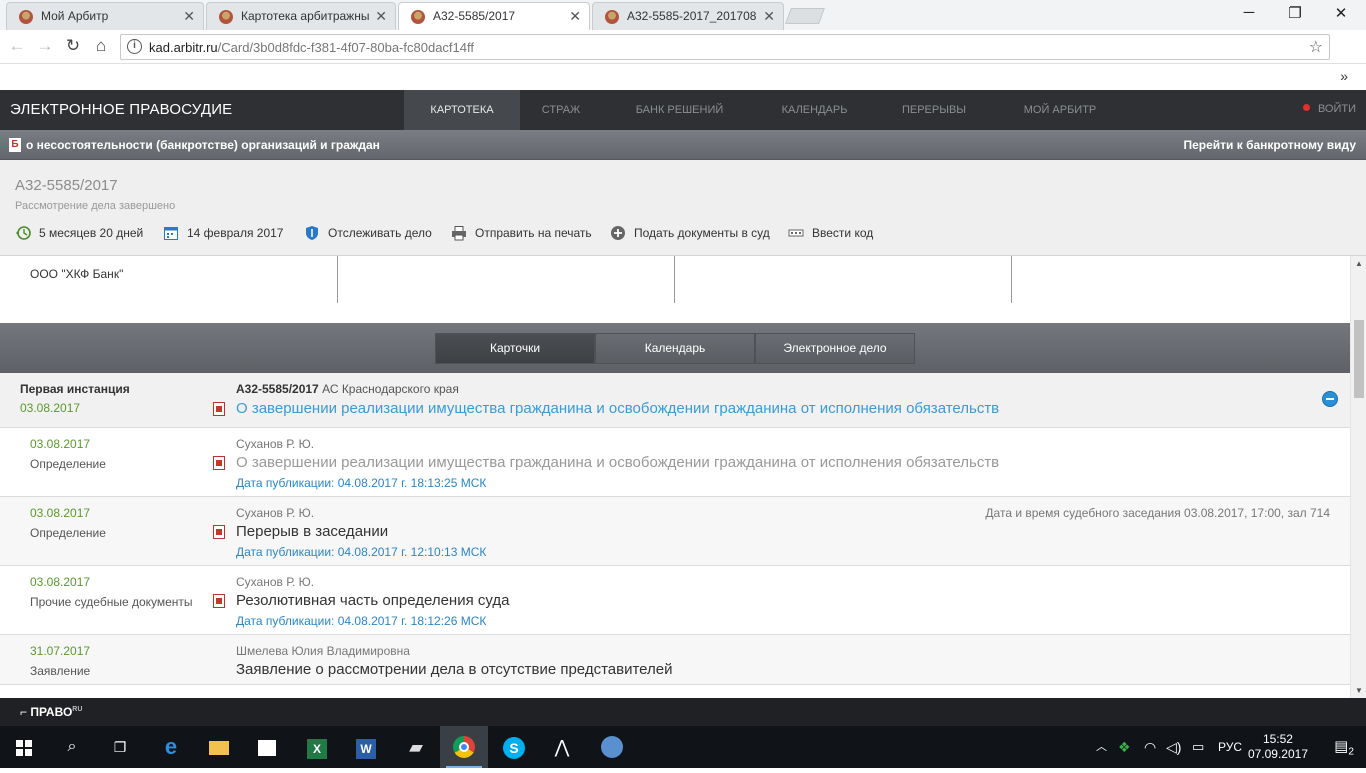 The height and width of the screenshot is (773, 1366). Describe the element at coordinates (1124, 747) in the screenshot. I see `dropbox-icon: ❖` at that location.